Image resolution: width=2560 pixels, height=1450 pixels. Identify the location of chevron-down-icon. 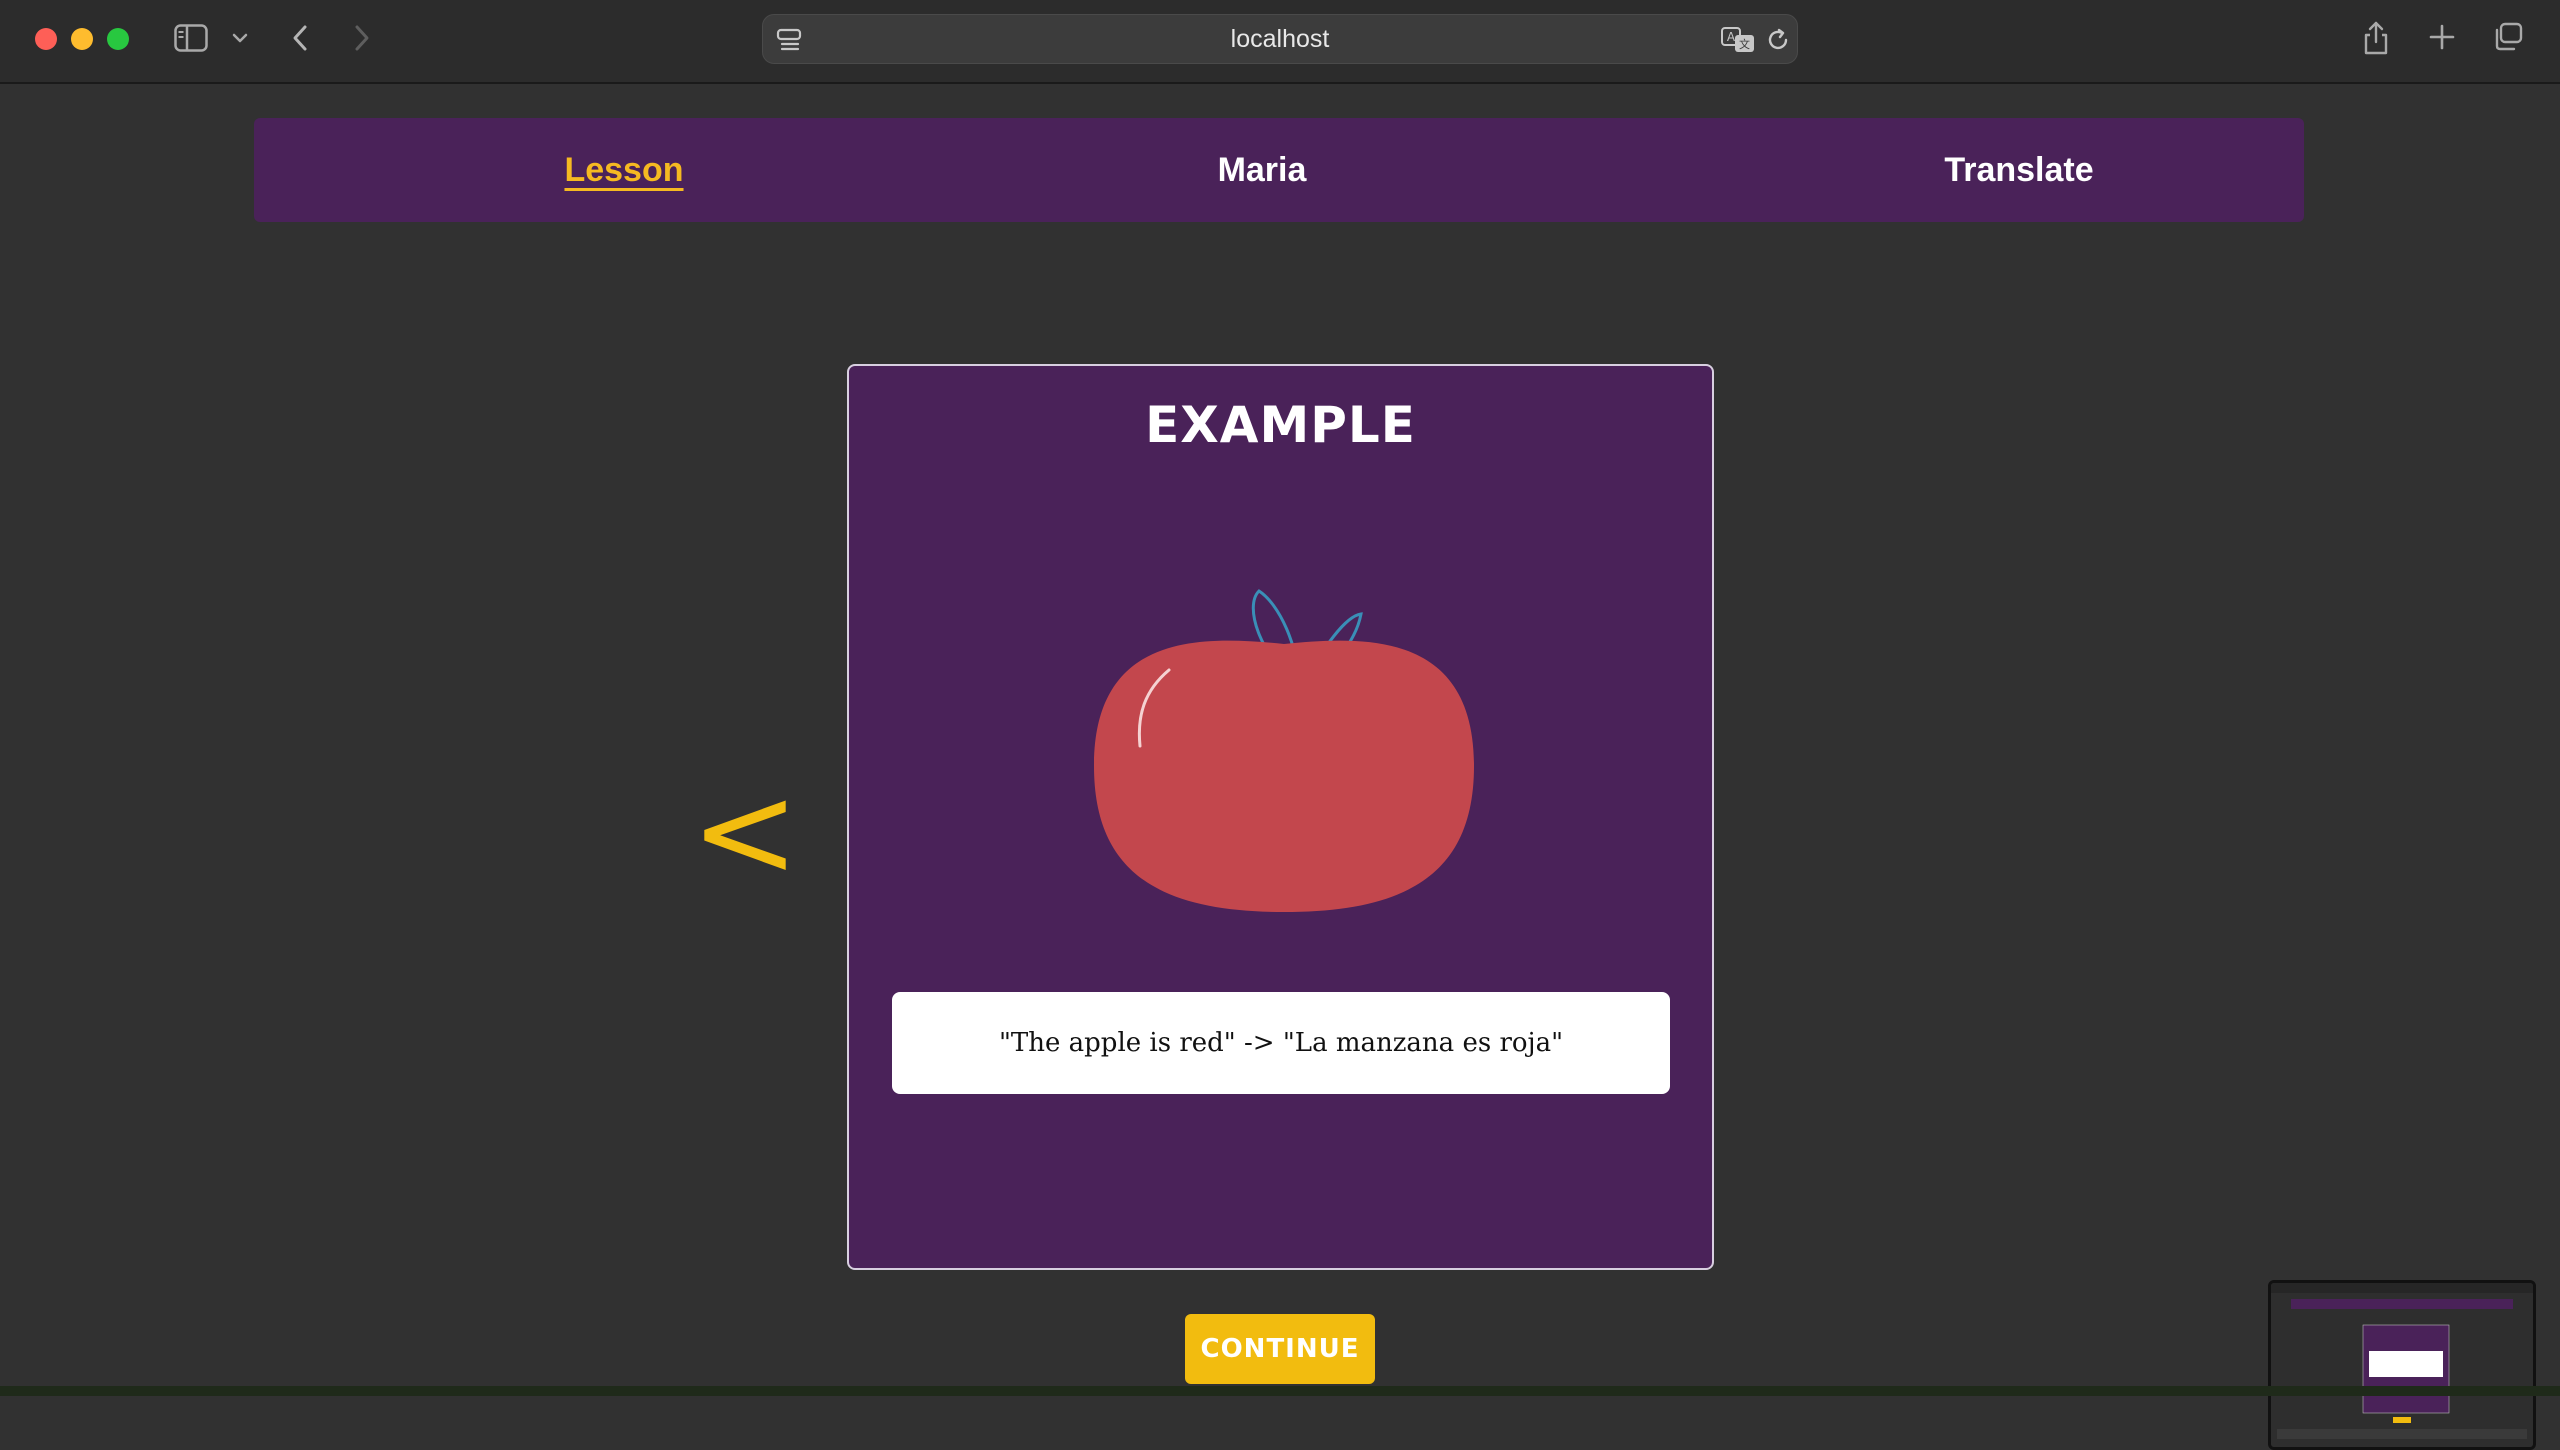
(240, 38).